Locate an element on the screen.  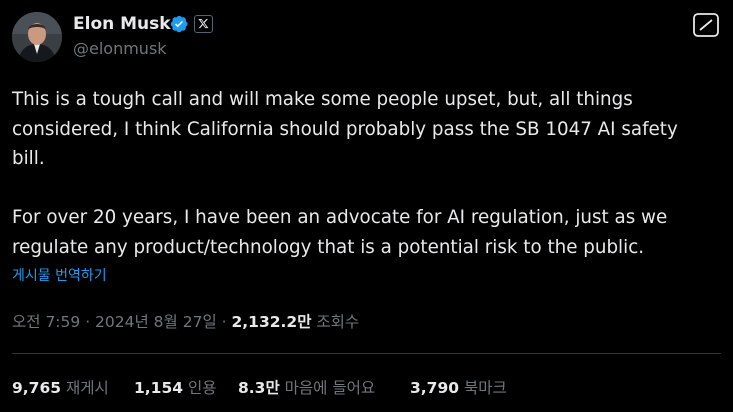
author-handle: @elonmusk is located at coordinates (120, 49).